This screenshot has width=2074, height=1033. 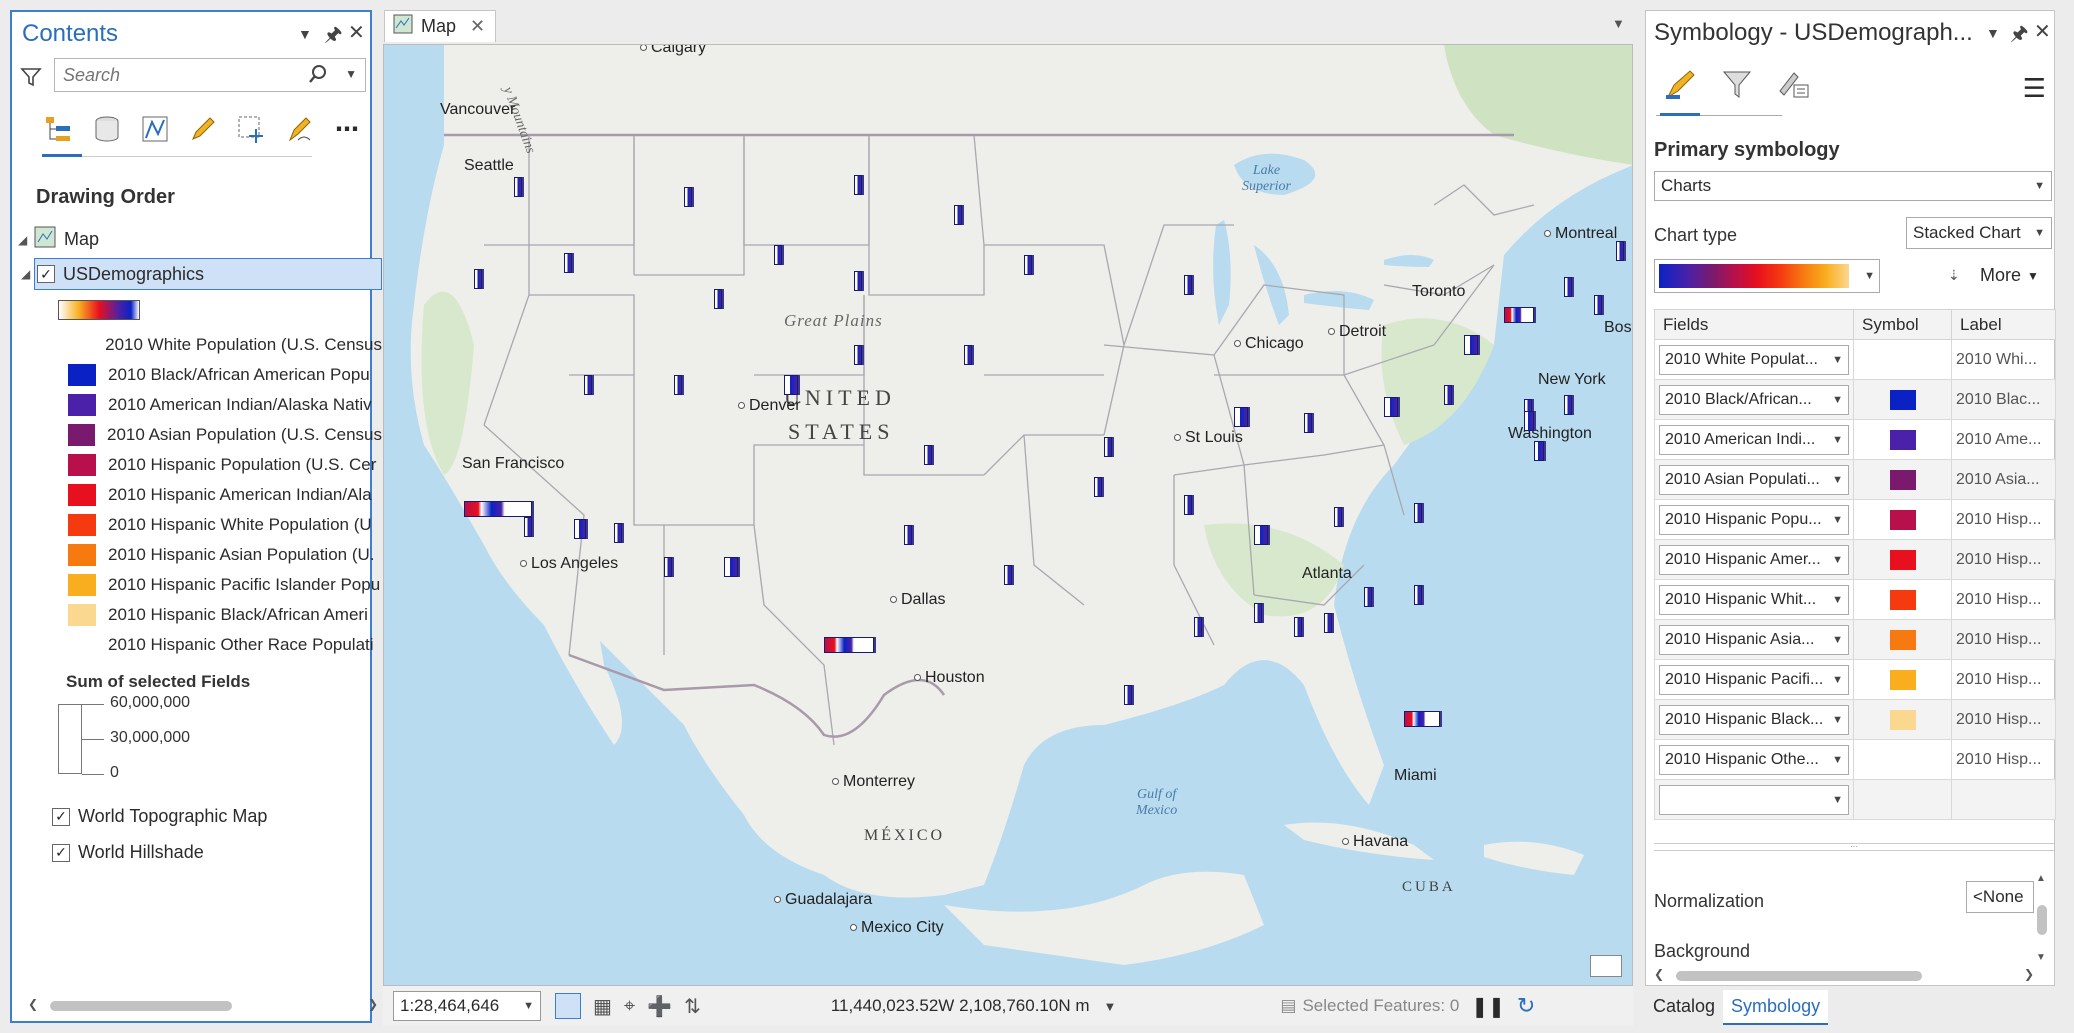 What do you see at coordinates (2041, 957) in the screenshot?
I see `scroll-down-icon: ▼` at bounding box center [2041, 957].